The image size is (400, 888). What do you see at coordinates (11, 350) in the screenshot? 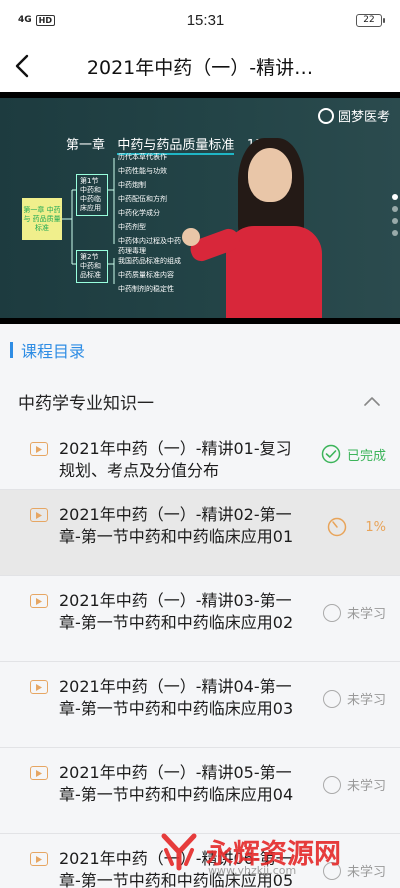
I see `section-accent-bar` at bounding box center [11, 350].